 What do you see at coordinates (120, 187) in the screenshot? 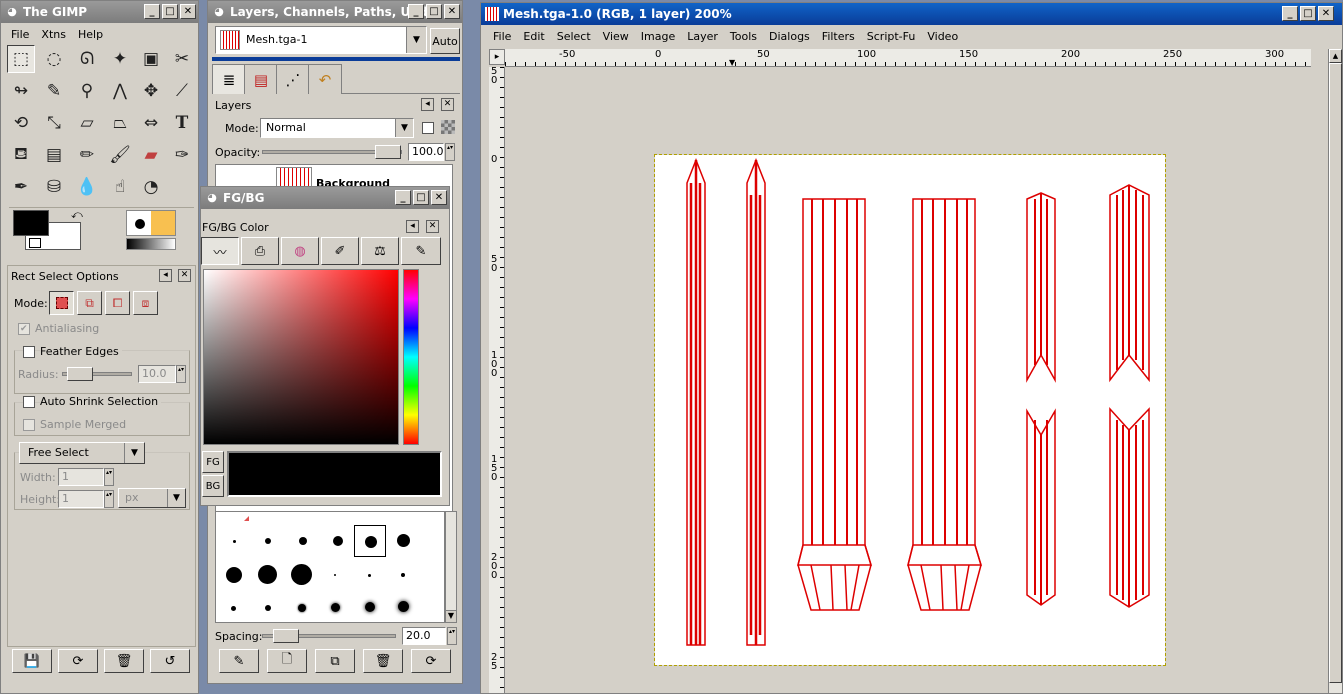
I see `smudge-tool-icon: ☝` at bounding box center [120, 187].